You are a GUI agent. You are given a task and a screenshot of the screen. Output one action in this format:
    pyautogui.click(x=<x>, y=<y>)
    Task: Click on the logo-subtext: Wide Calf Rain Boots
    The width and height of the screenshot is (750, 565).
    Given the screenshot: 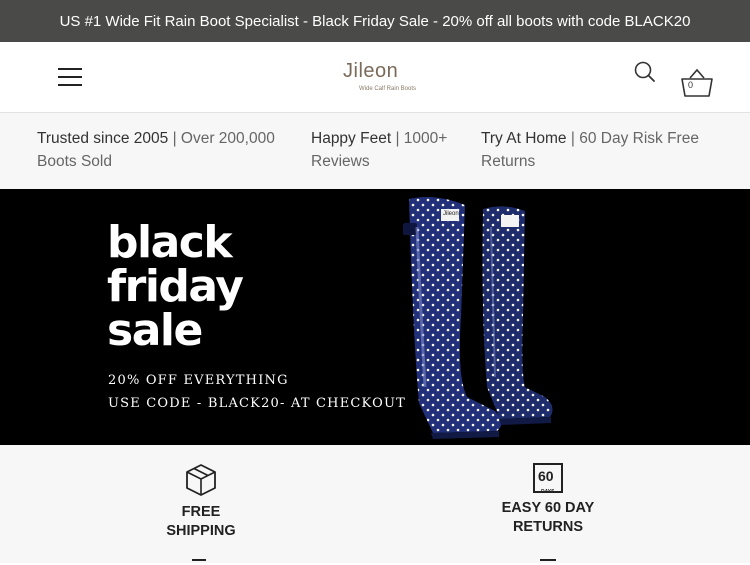 What is the action you would take?
    pyautogui.click(x=388, y=89)
    